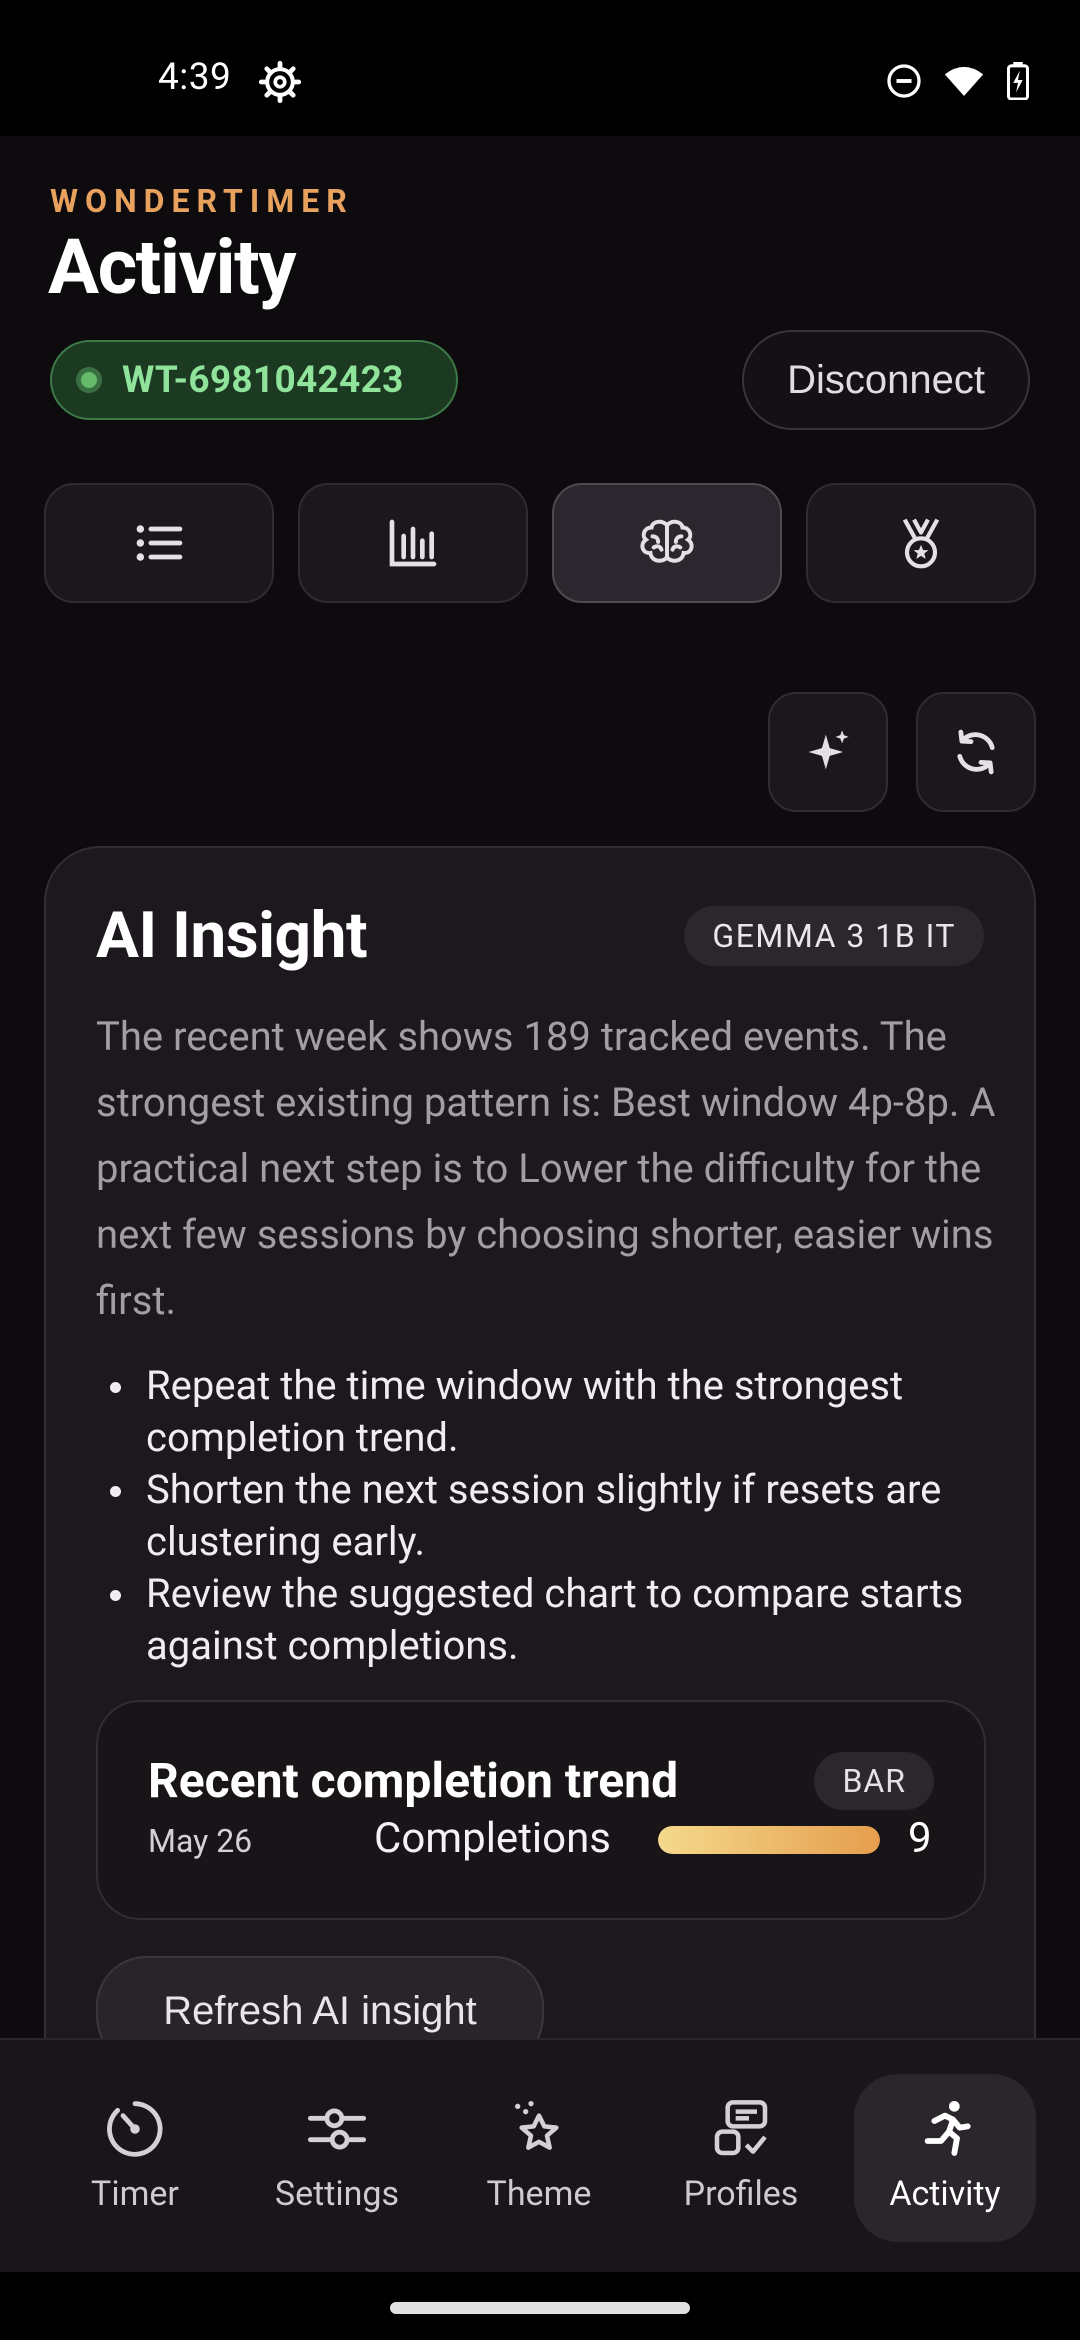 The image size is (1080, 2340). What do you see at coordinates (413, 1780) in the screenshot?
I see `trend-title: Recent completion trend` at bounding box center [413, 1780].